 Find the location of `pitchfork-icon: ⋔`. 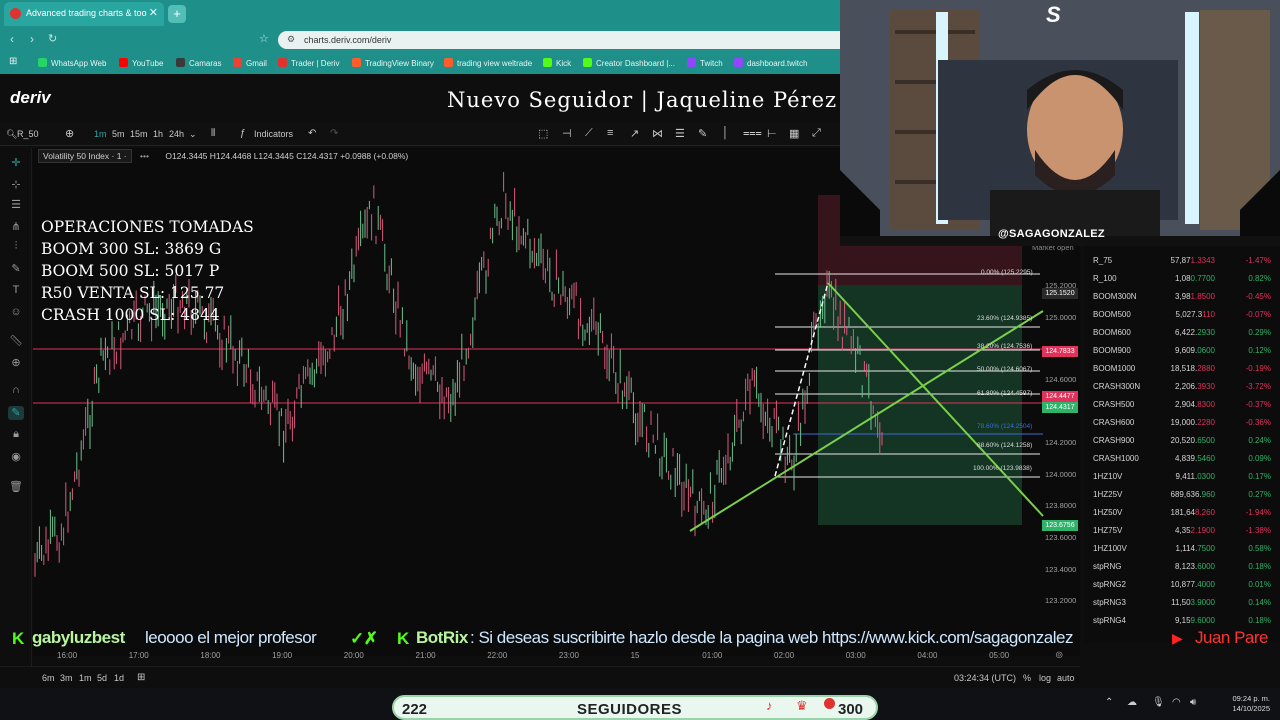

pitchfork-icon: ⋔ is located at coordinates (16, 227).